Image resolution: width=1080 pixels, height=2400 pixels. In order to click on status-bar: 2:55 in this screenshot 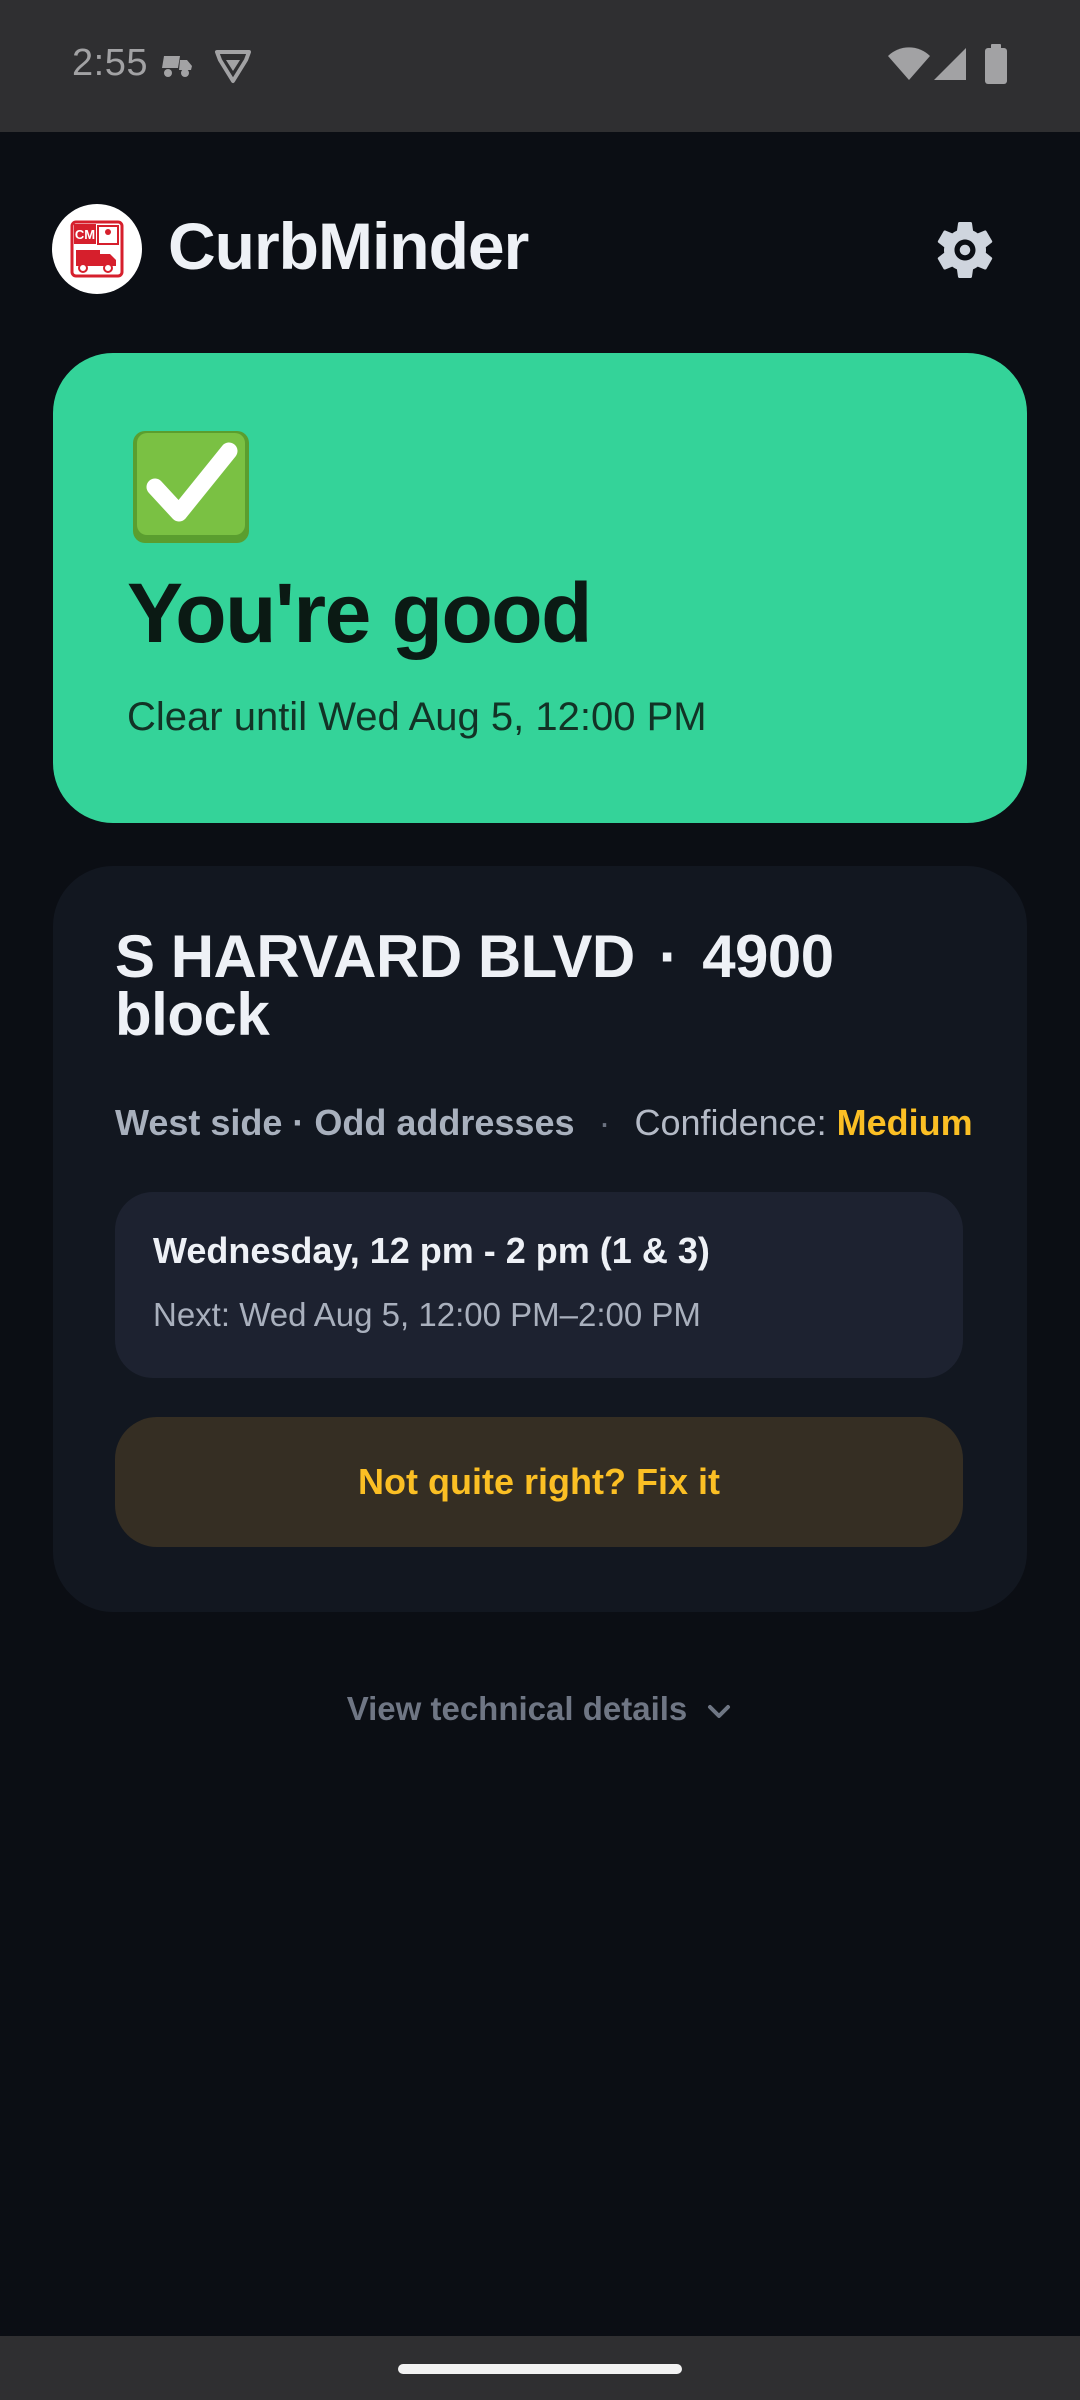, I will do `click(540, 66)`.